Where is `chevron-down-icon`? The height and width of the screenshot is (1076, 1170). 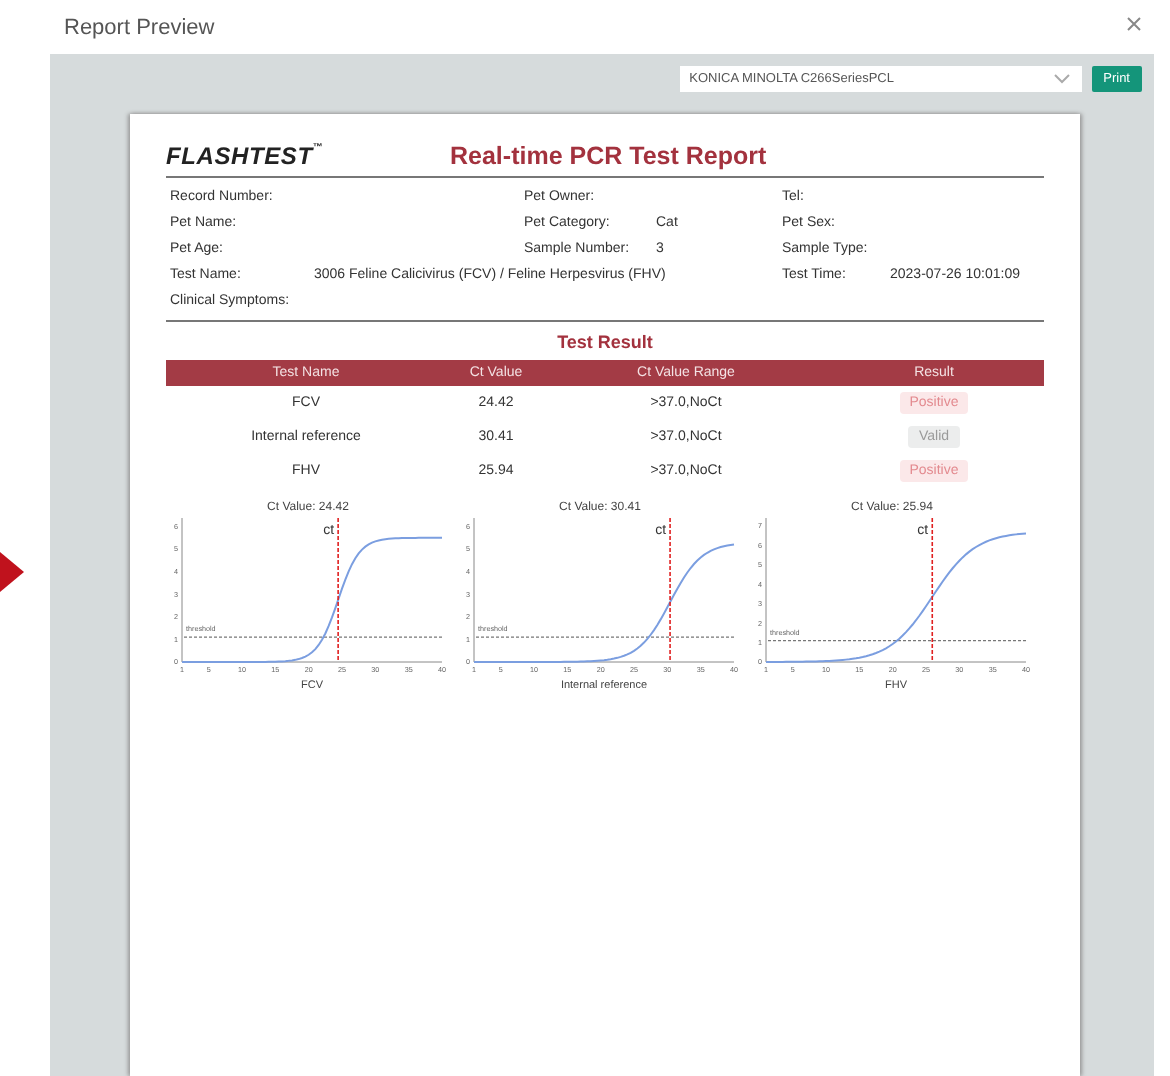
chevron-down-icon is located at coordinates (1061, 79).